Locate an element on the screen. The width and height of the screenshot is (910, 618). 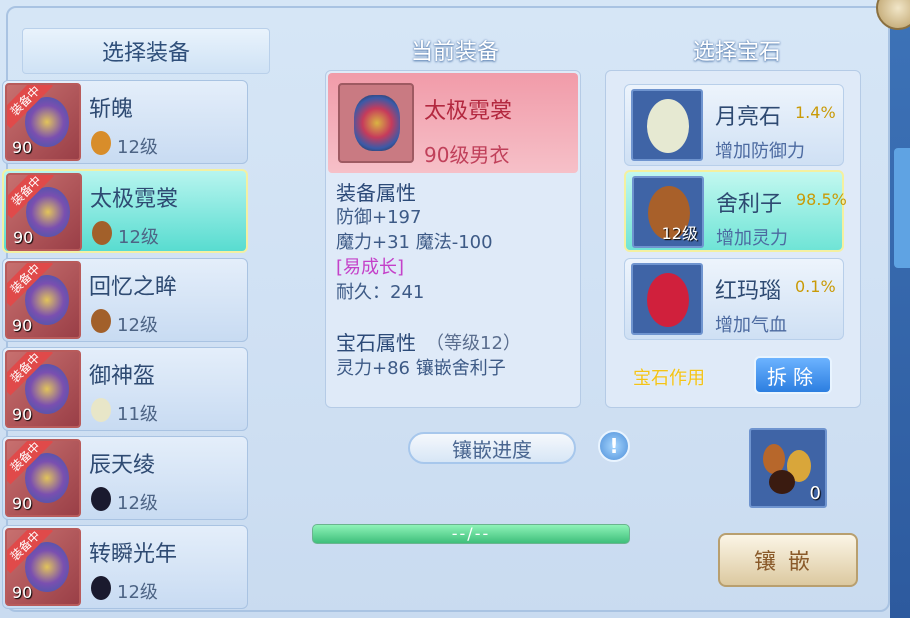
attributes-heading: 装备属性 is located at coordinates (376, 193).